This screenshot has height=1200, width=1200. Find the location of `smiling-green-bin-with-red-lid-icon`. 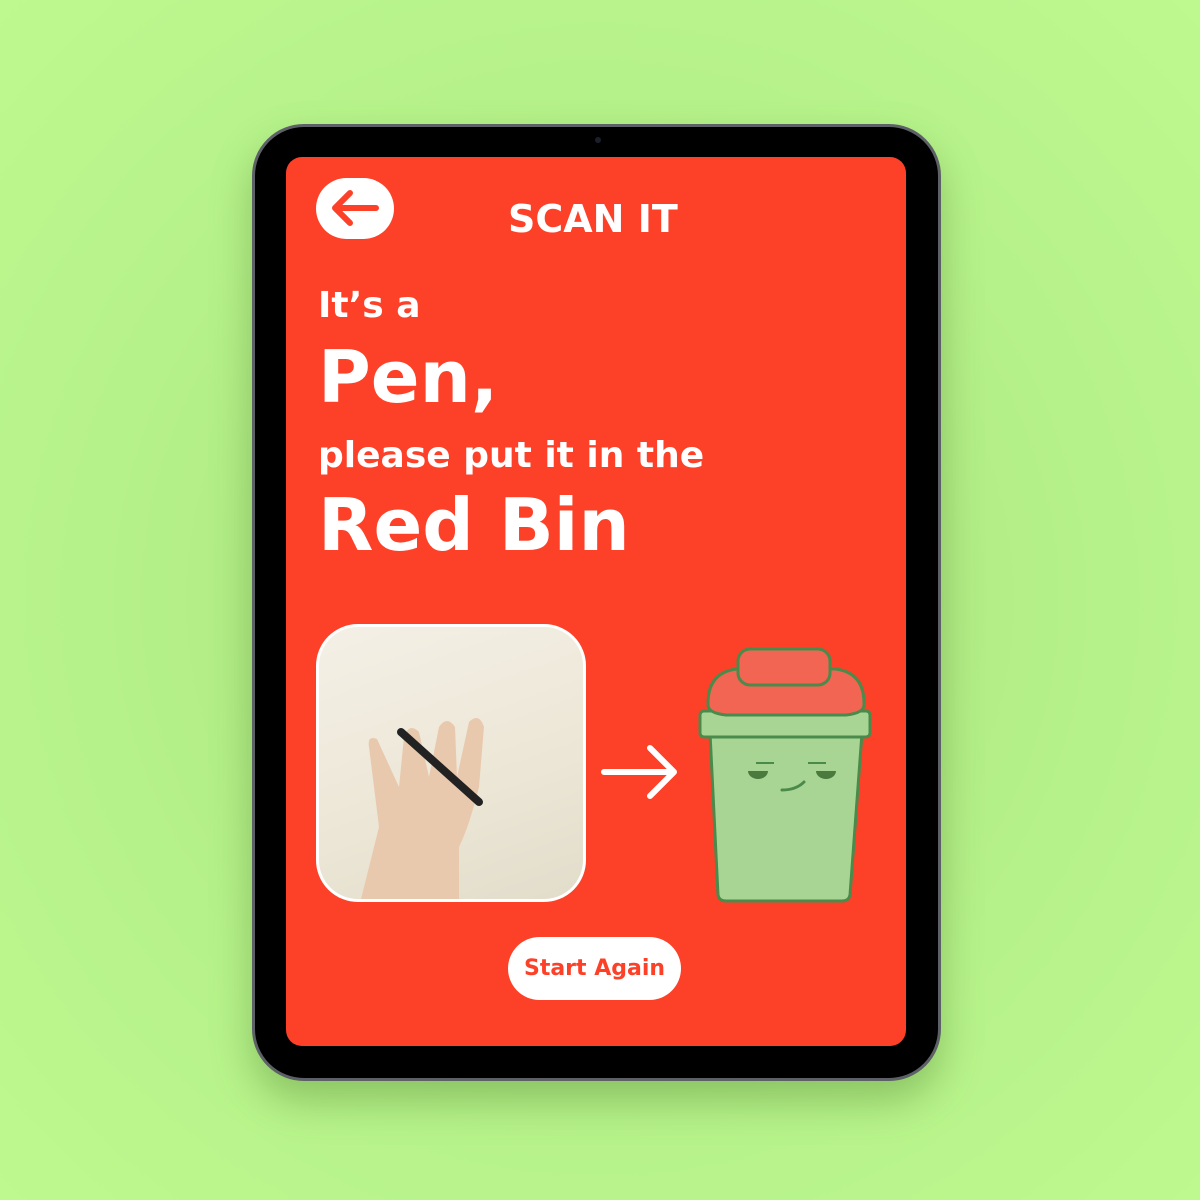

smiling-green-bin-with-red-lid-icon is located at coordinates (785, 775).